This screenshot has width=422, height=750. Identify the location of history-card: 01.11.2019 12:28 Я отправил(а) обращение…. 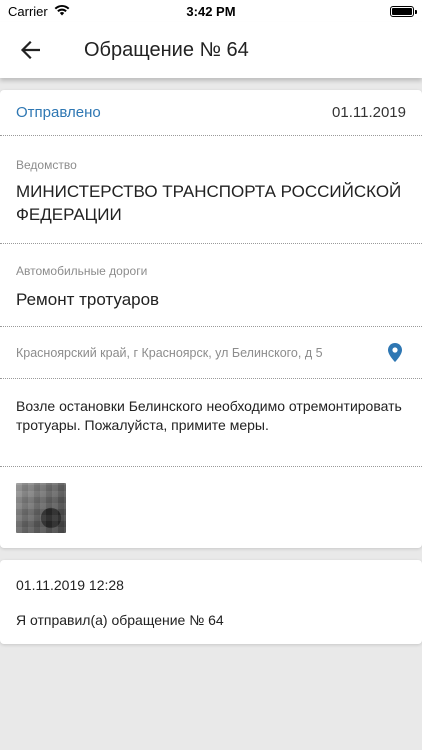
(211, 602).